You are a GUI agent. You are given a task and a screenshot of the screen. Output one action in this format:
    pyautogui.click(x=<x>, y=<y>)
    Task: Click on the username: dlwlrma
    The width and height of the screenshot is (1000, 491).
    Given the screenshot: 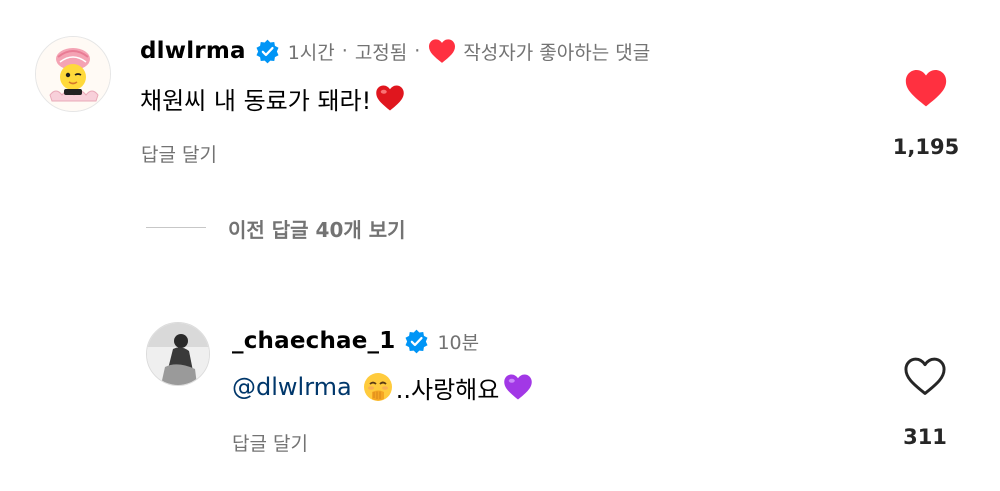 What is the action you would take?
    pyautogui.click(x=193, y=51)
    